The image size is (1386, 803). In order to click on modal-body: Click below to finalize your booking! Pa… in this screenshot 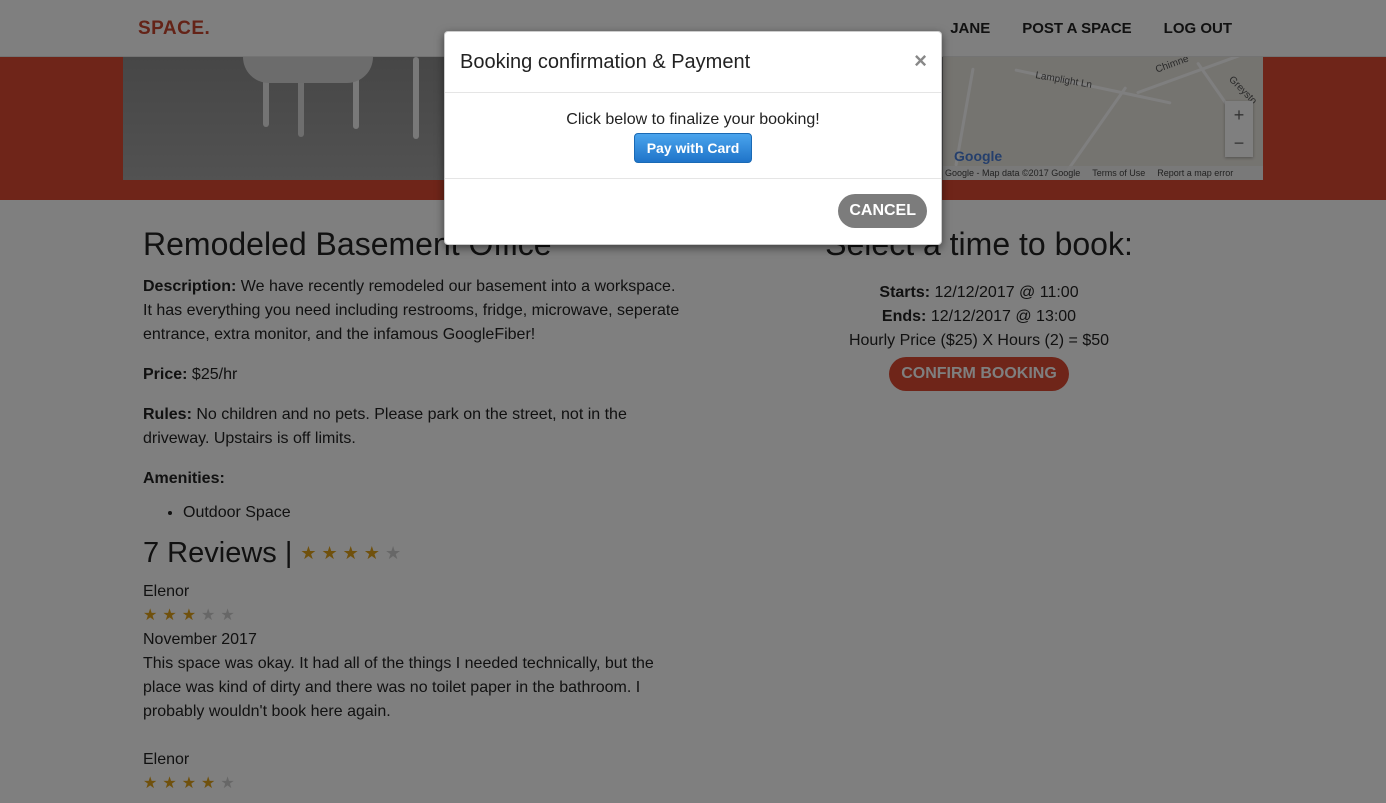, I will do `click(693, 136)`.